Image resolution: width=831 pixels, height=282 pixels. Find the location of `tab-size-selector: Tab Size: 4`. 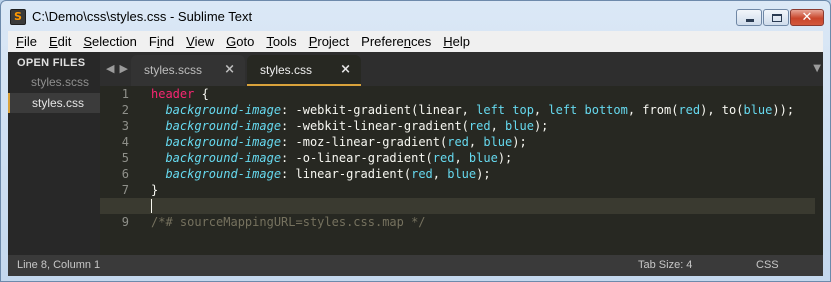

tab-size-selector: Tab Size: 4 is located at coordinates (665, 265).